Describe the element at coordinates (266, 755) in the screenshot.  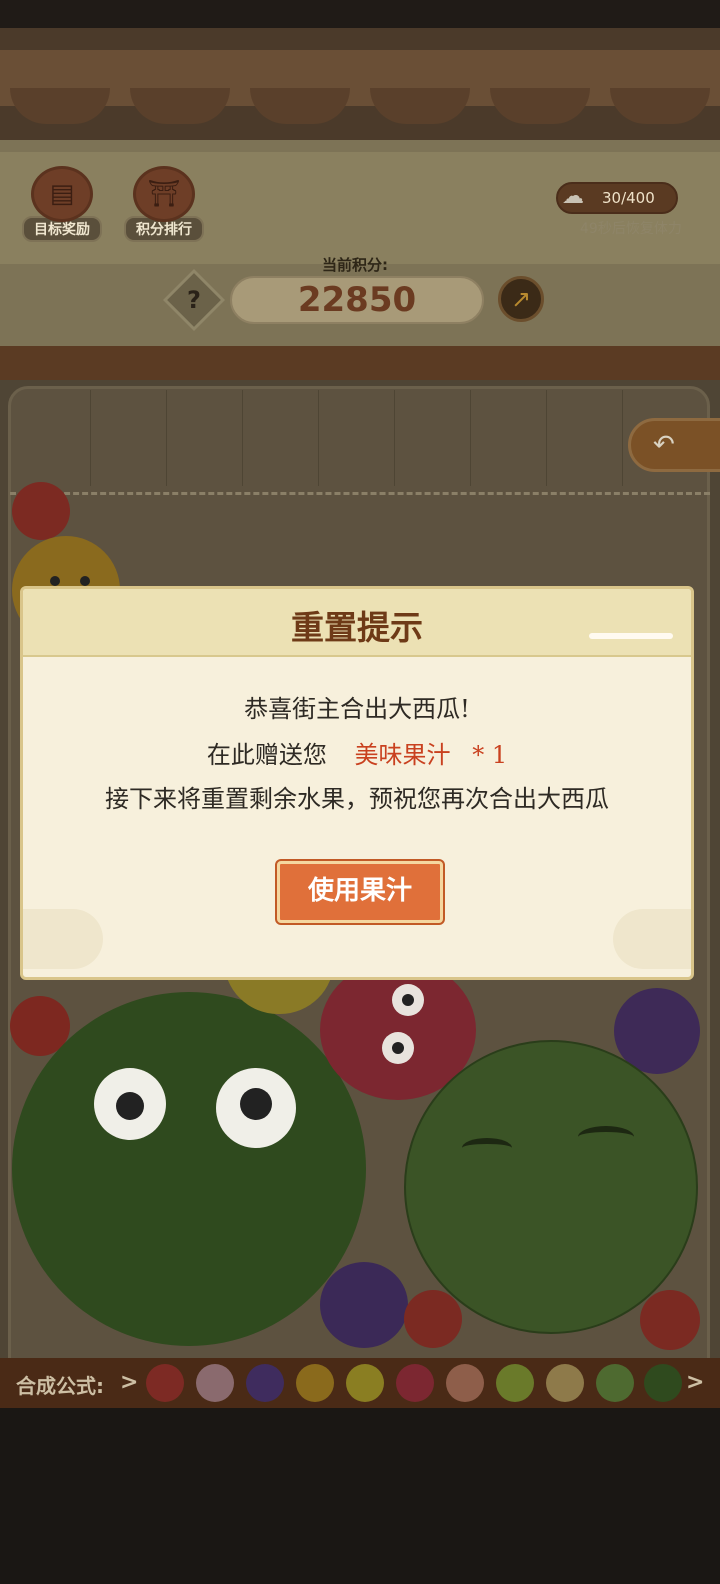
I see `gift-prefix: 在此赠送您` at that location.